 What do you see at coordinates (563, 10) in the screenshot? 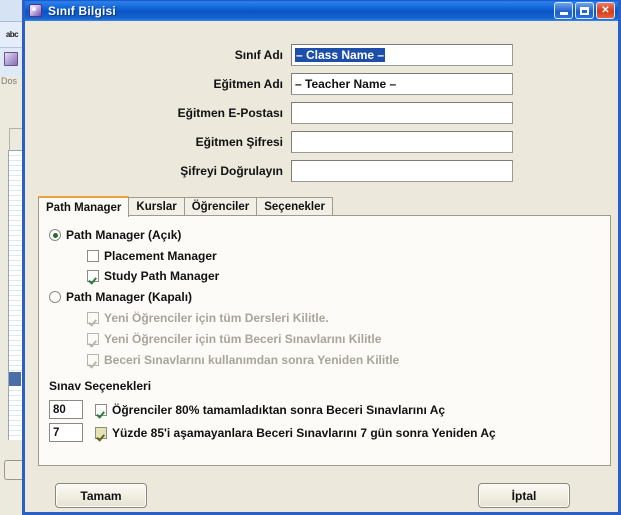
I see `minimize-button` at bounding box center [563, 10].